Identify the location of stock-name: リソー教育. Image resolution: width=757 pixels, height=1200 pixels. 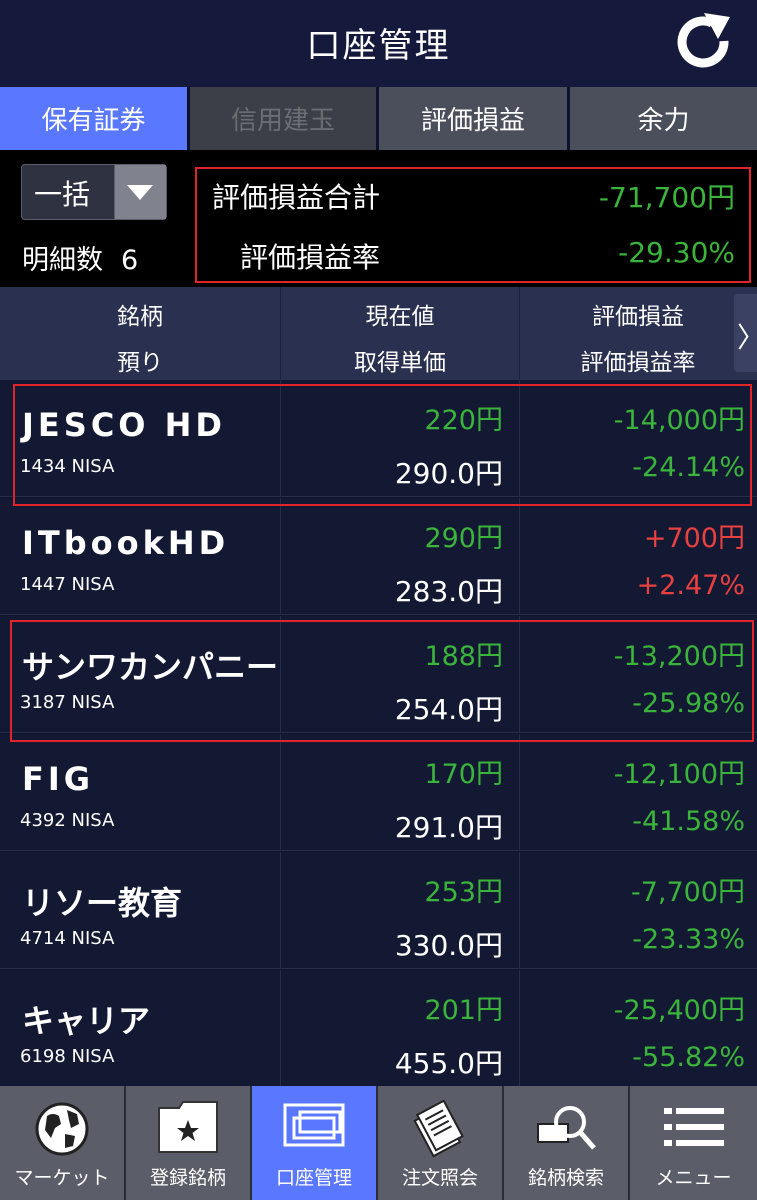
(102, 903).